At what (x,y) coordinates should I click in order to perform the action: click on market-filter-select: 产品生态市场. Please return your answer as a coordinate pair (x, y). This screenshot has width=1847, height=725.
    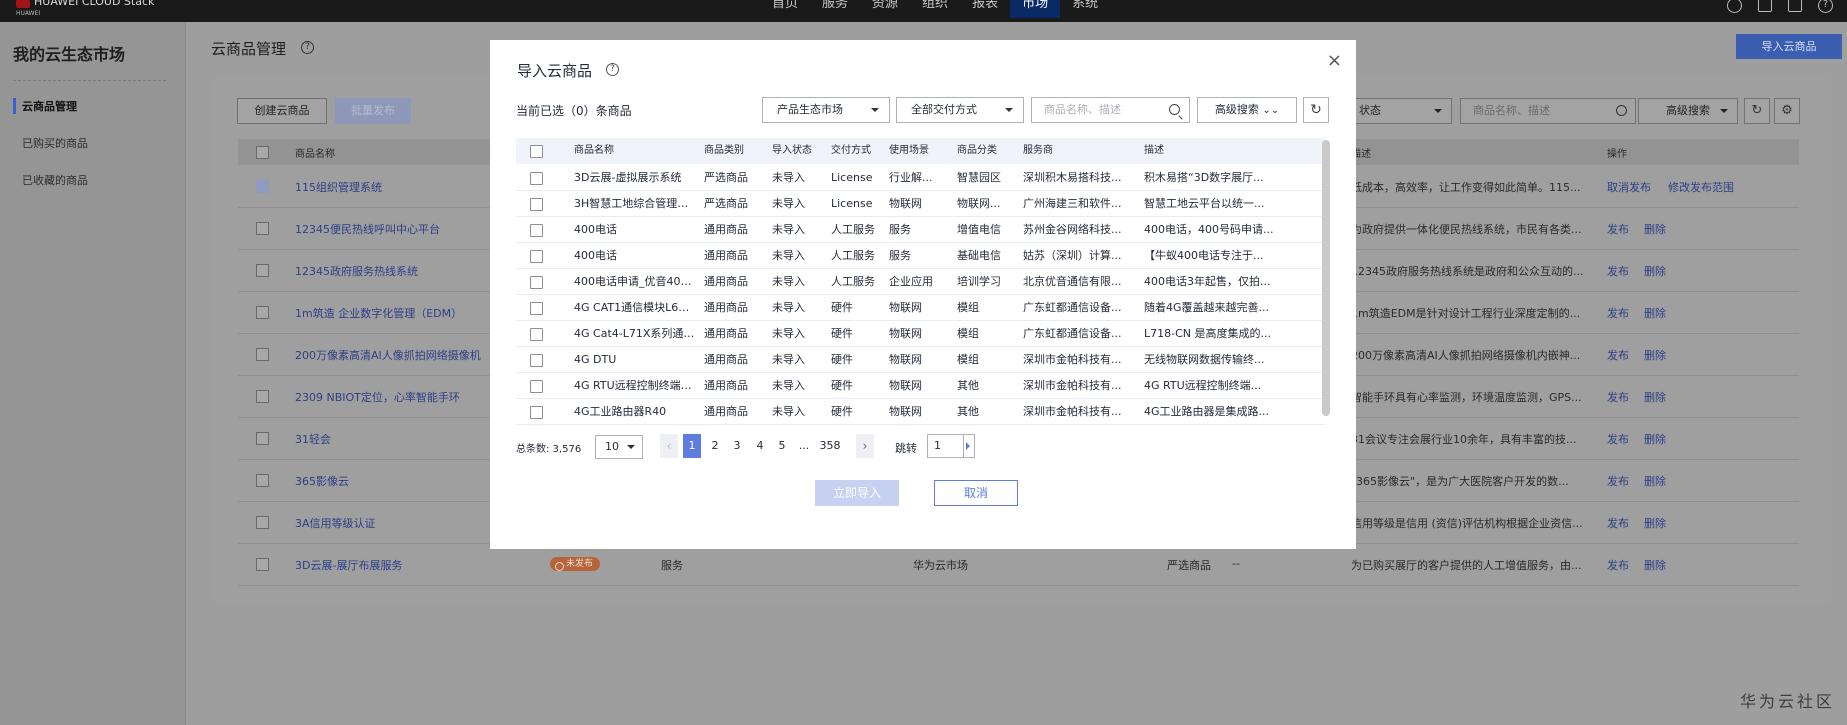
    Looking at the image, I should click on (826, 110).